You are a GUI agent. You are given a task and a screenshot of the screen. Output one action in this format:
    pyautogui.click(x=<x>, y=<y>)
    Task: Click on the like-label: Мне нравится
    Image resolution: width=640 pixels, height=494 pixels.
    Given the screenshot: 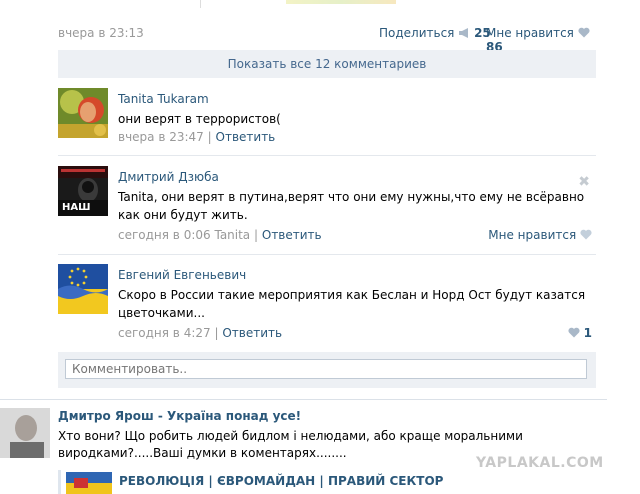 What is the action you would take?
    pyautogui.click(x=530, y=33)
    